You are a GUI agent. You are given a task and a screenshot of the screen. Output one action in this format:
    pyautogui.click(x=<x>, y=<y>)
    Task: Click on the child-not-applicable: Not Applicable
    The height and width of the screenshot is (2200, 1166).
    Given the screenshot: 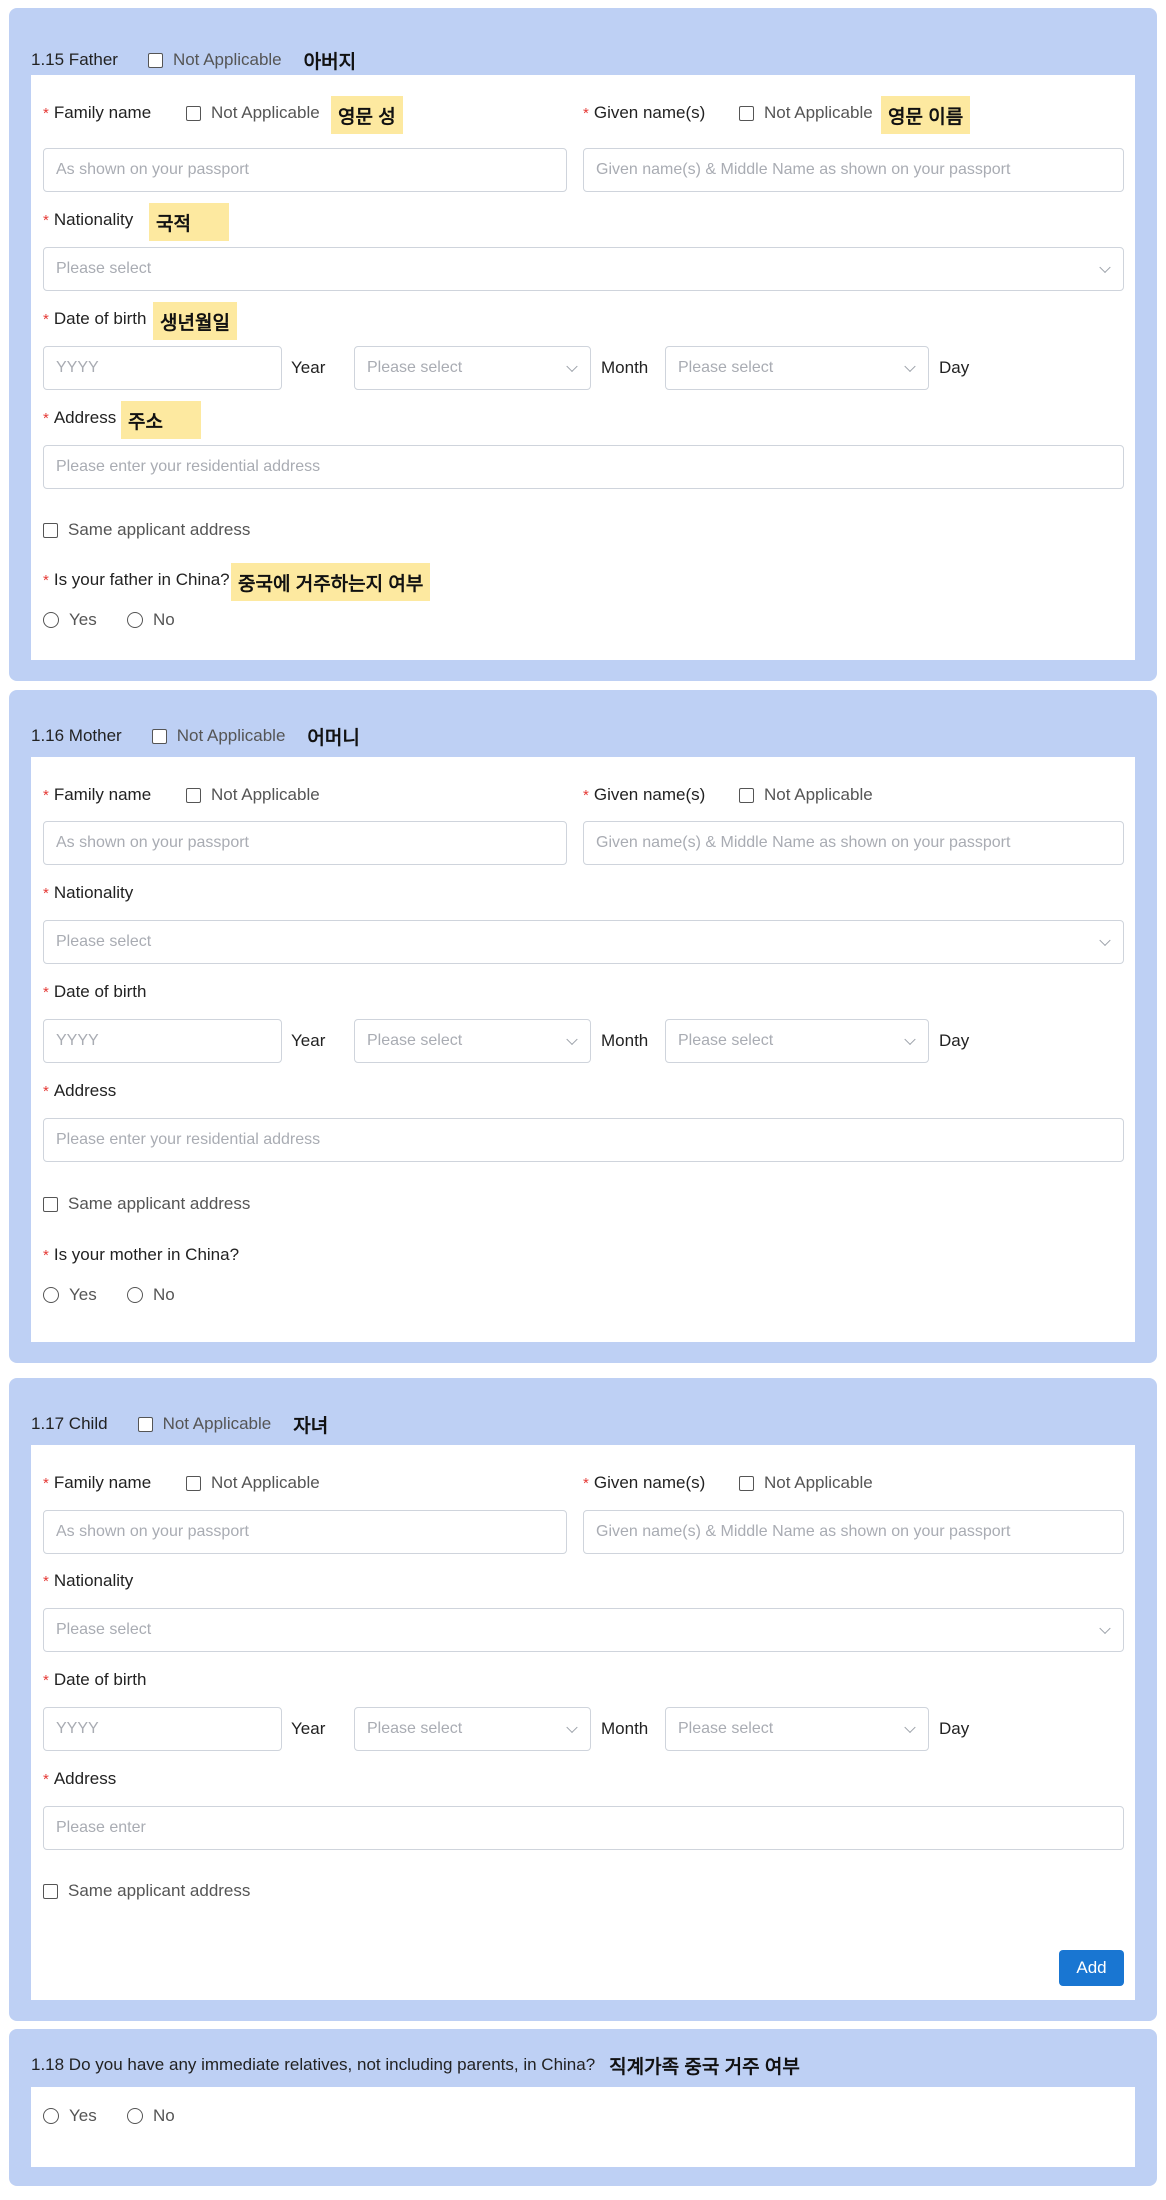 What is the action you would take?
    pyautogui.click(x=204, y=1424)
    